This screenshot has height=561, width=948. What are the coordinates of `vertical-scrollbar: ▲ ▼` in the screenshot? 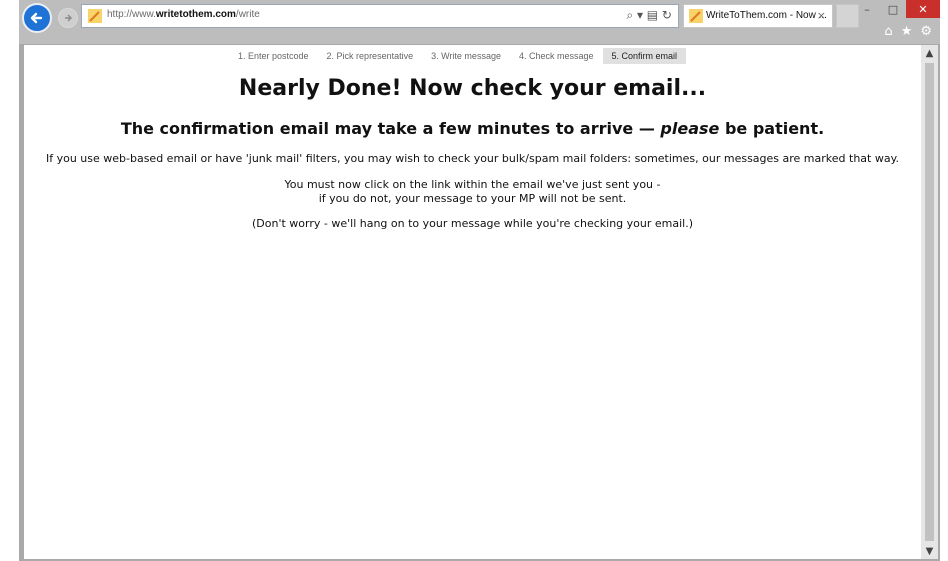 It's located at (929, 302).